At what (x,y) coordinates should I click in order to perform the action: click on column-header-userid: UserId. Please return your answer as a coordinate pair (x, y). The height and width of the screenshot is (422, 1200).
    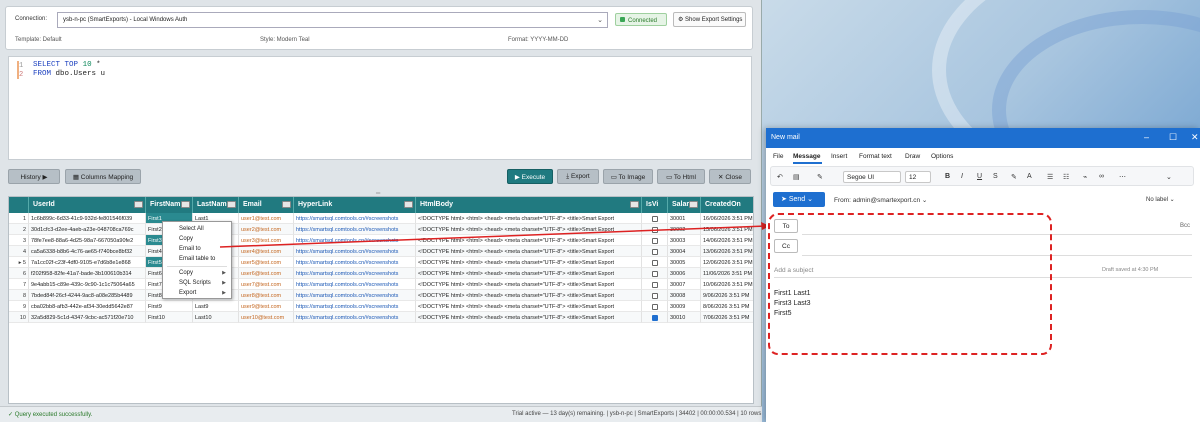
    Looking at the image, I should click on (87, 205).